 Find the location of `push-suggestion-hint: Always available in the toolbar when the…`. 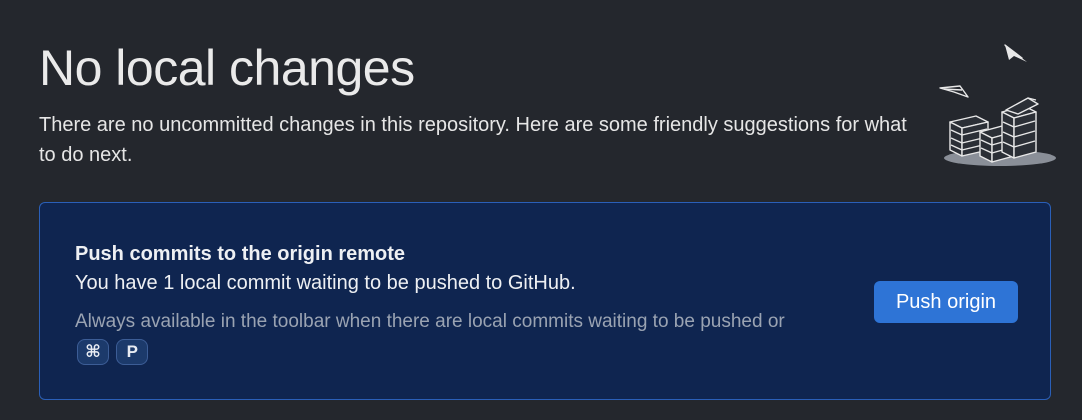

push-suggestion-hint: Always available in the toolbar when the… is located at coordinates (445, 337).